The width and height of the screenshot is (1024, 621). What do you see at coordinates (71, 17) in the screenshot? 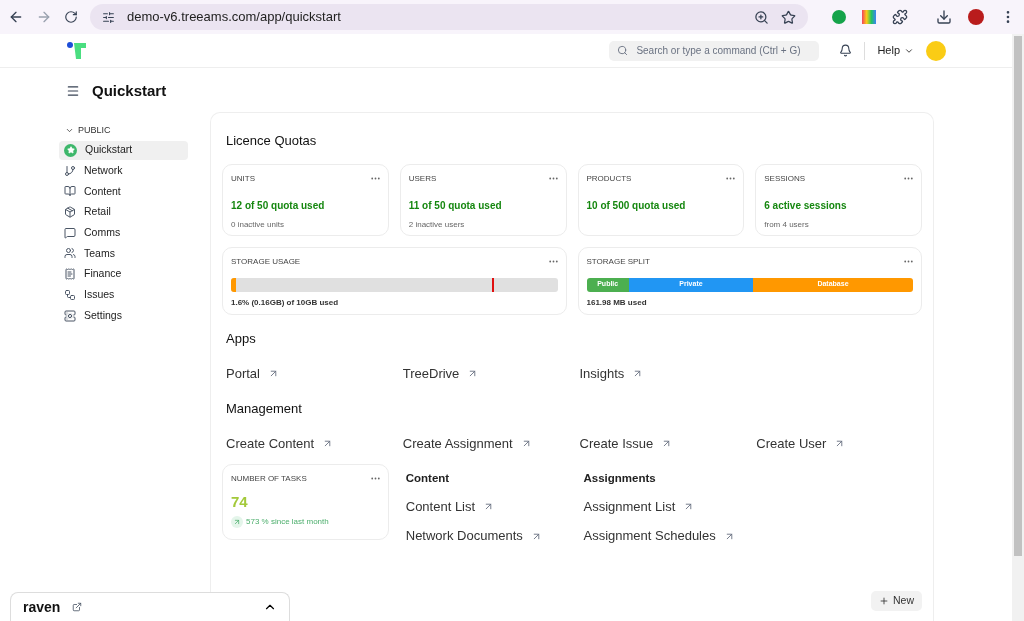
I see `reload-icon` at bounding box center [71, 17].